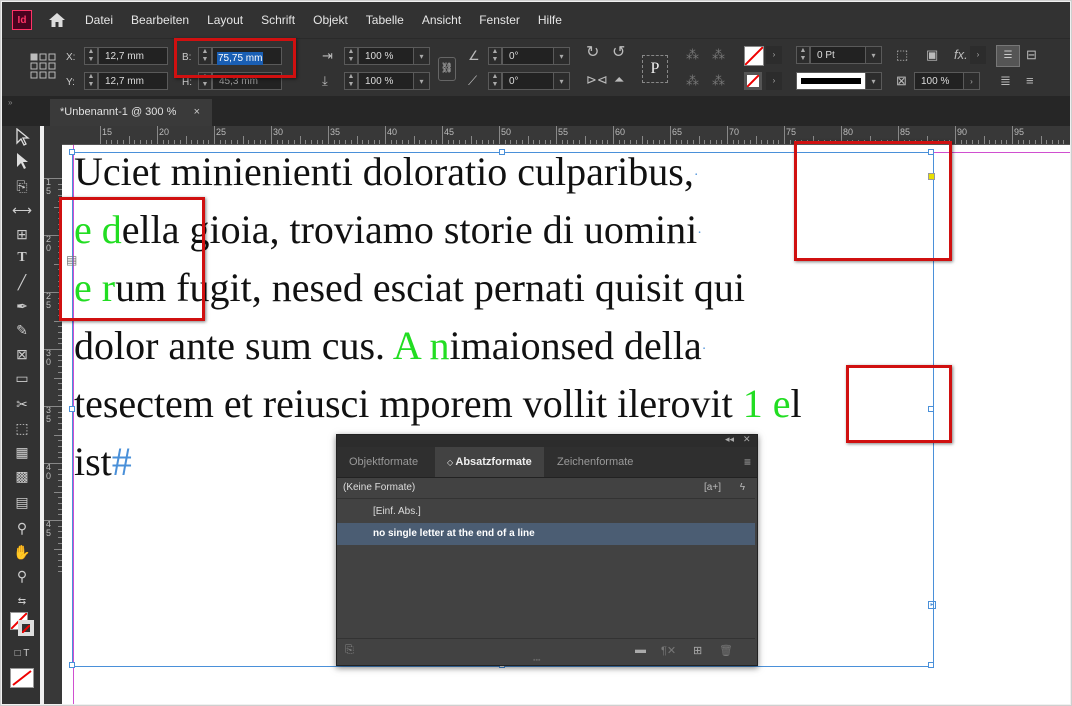 This screenshot has width=1072, height=706. What do you see at coordinates (22, 354) in the screenshot?
I see `rectangle-frame-tool-icon: ⊠` at bounding box center [22, 354].